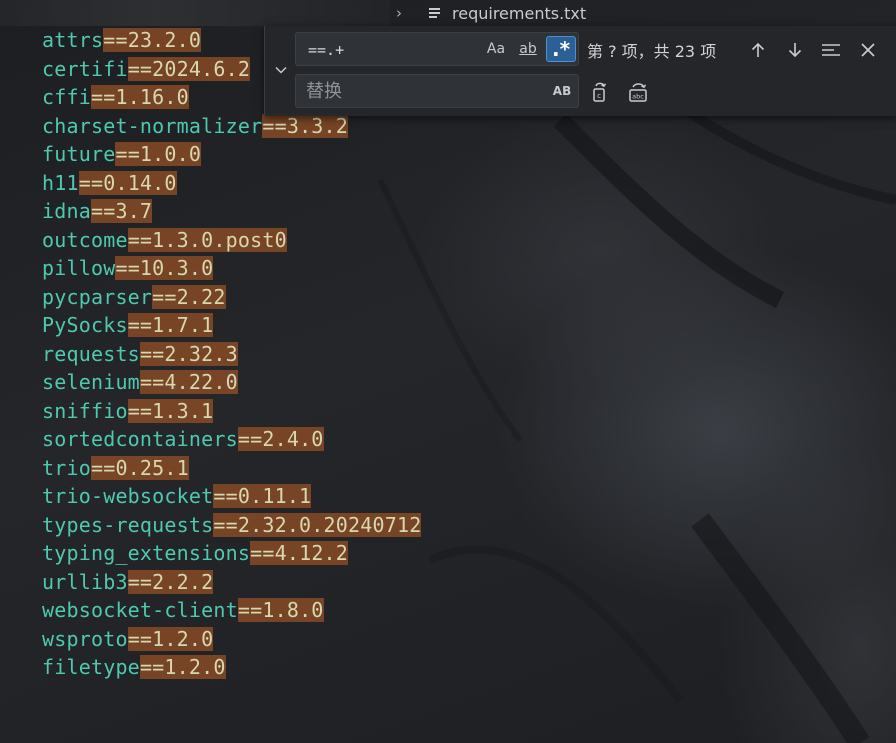 This screenshot has height=743, width=896. What do you see at coordinates (139, 467) in the screenshot?
I see `search-match-highlight: ==0.25.1` at bounding box center [139, 467].